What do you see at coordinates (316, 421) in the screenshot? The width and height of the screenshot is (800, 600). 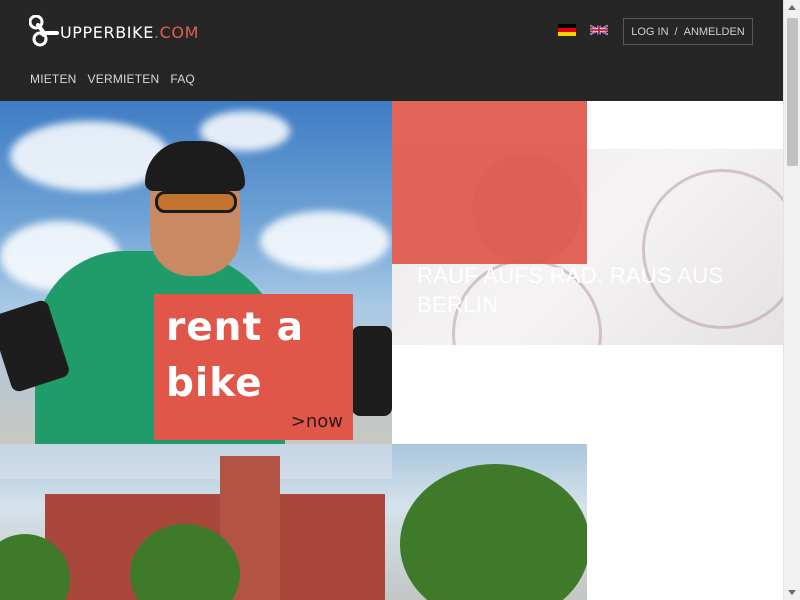 I see `rent-now: >now` at bounding box center [316, 421].